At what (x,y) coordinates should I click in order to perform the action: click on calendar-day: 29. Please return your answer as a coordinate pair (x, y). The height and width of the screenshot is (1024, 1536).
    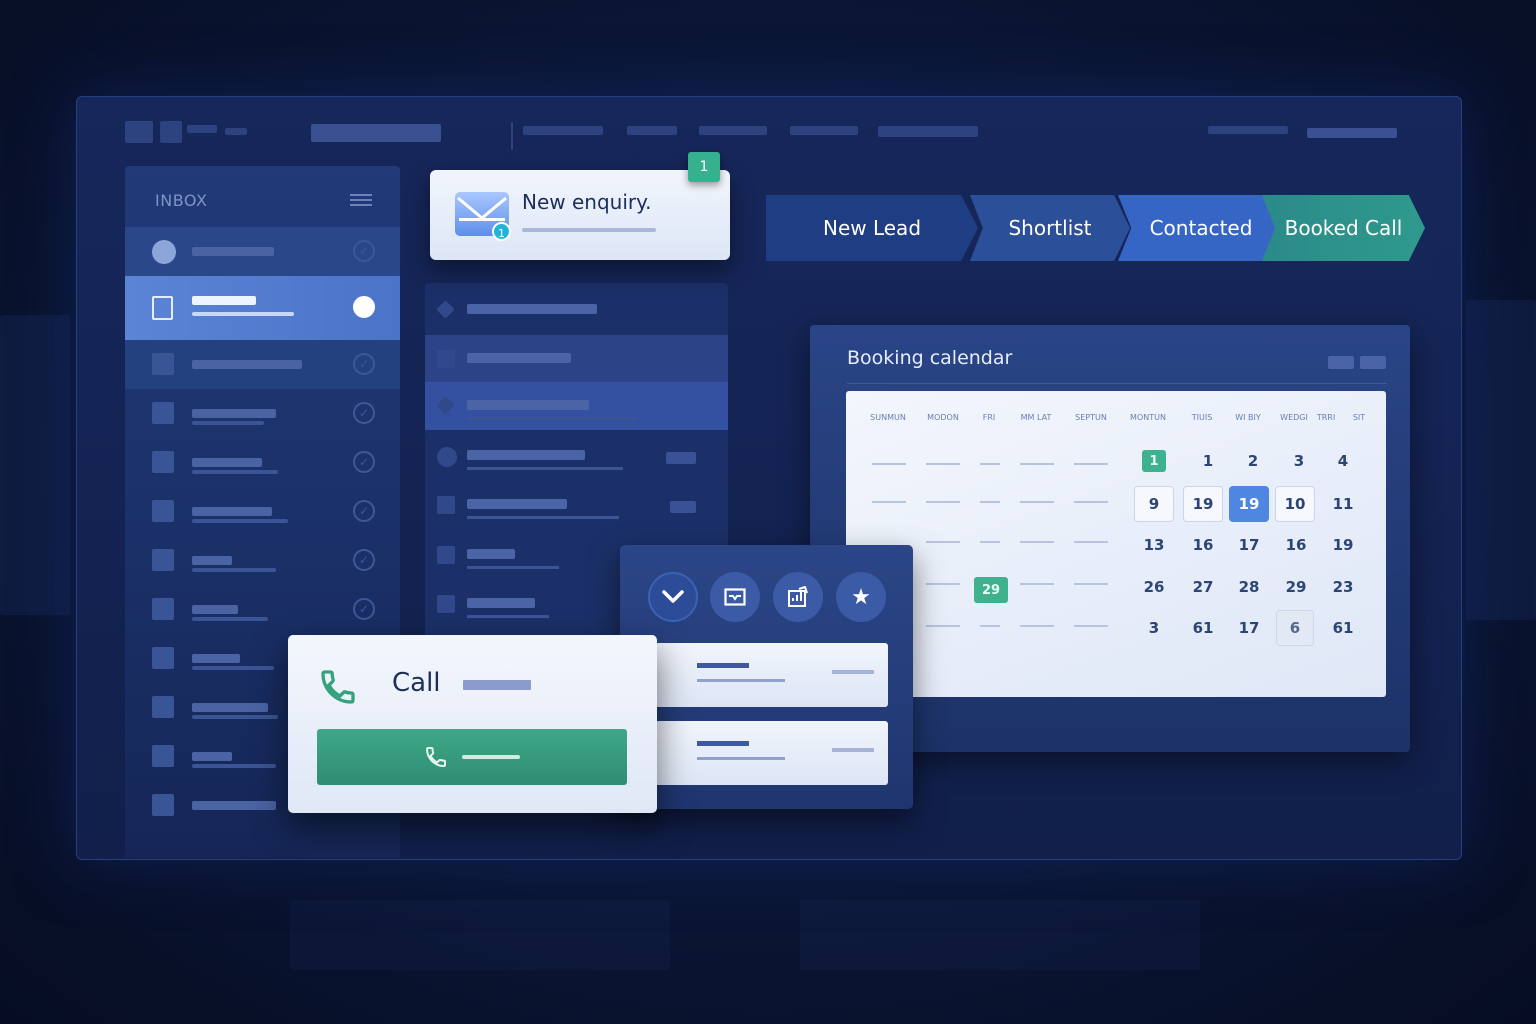
    Looking at the image, I should click on (1296, 587).